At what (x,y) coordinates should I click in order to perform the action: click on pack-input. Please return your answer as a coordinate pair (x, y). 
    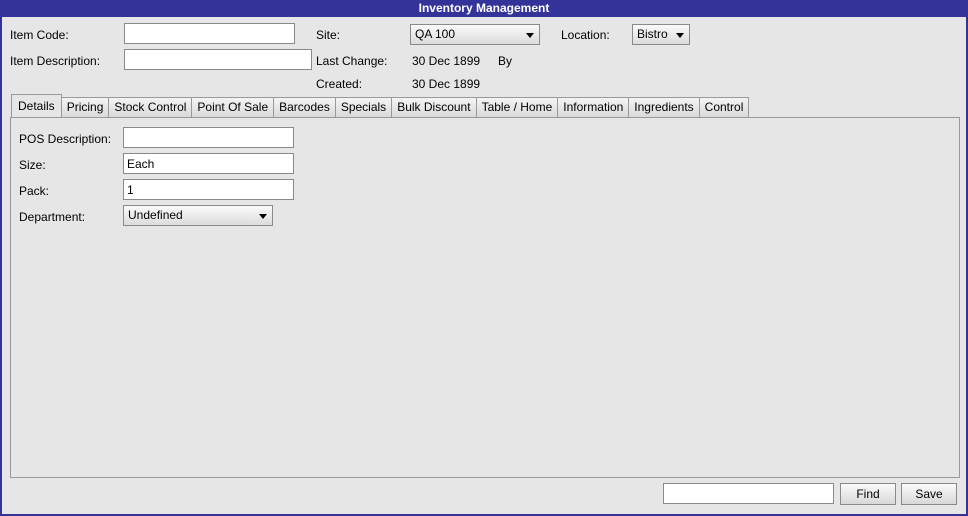
    Looking at the image, I should click on (208, 189).